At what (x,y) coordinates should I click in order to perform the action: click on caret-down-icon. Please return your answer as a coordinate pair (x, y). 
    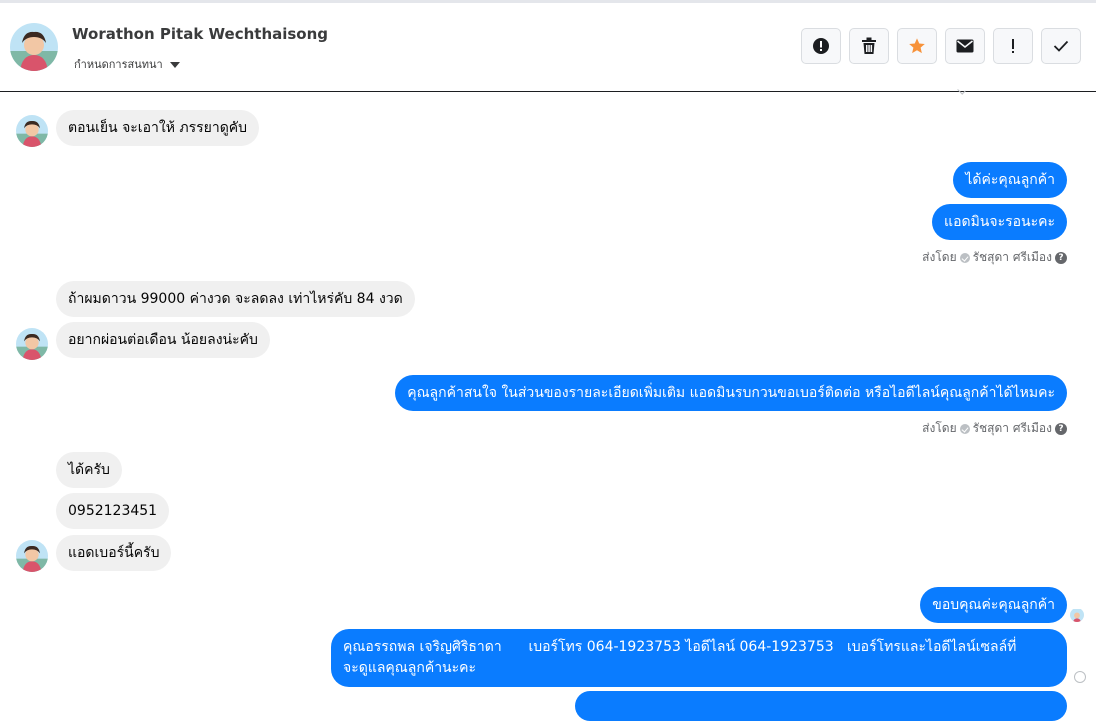
    Looking at the image, I should click on (174, 65).